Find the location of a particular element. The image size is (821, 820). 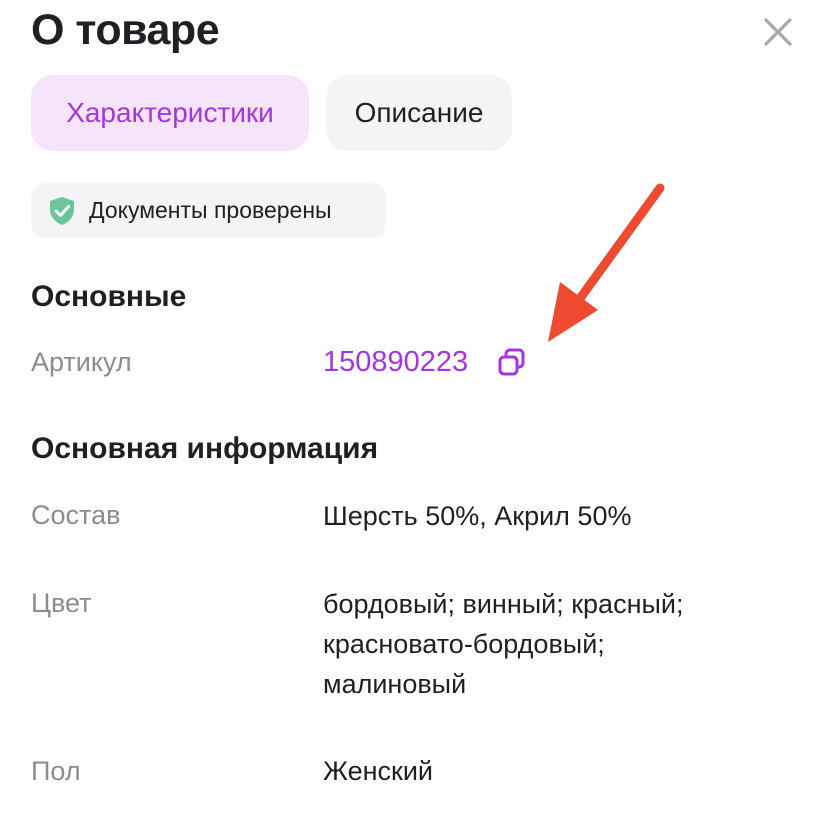

tab-characteristics: Характеристики is located at coordinates (170, 113).